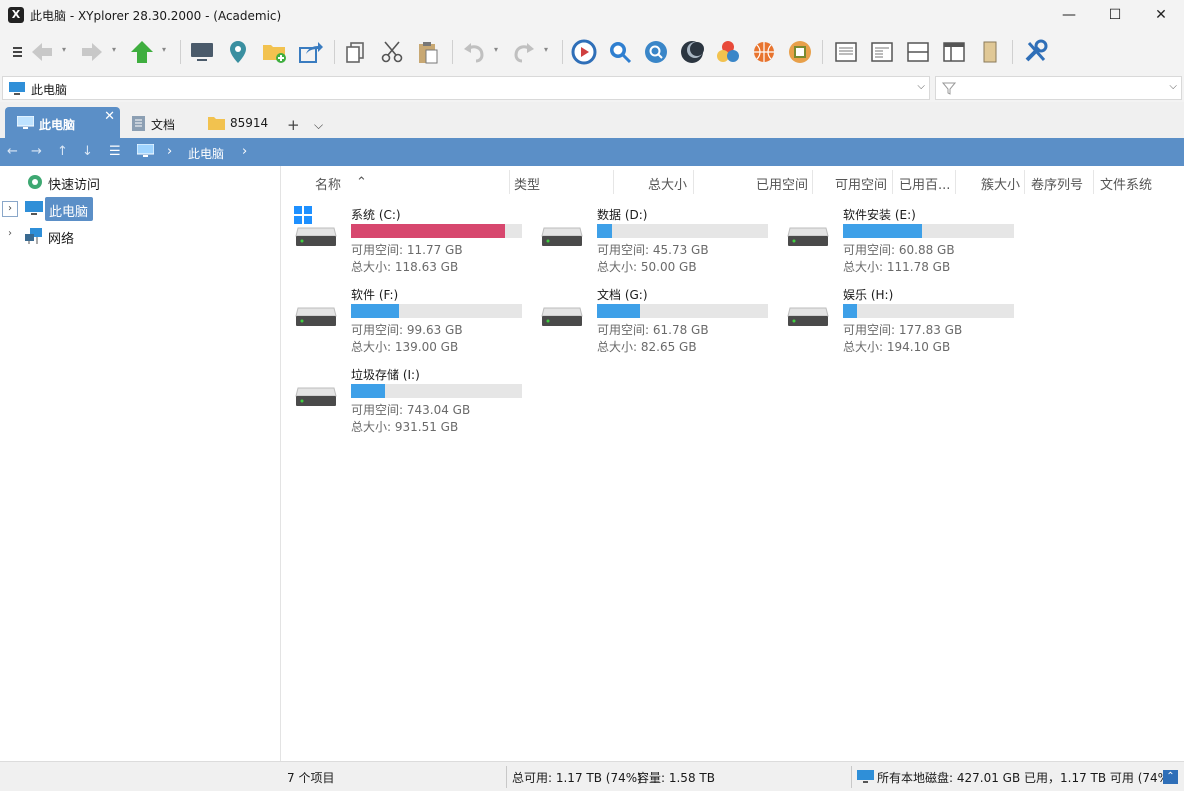  I want to click on nav-back-icon: ←, so click(12, 151).